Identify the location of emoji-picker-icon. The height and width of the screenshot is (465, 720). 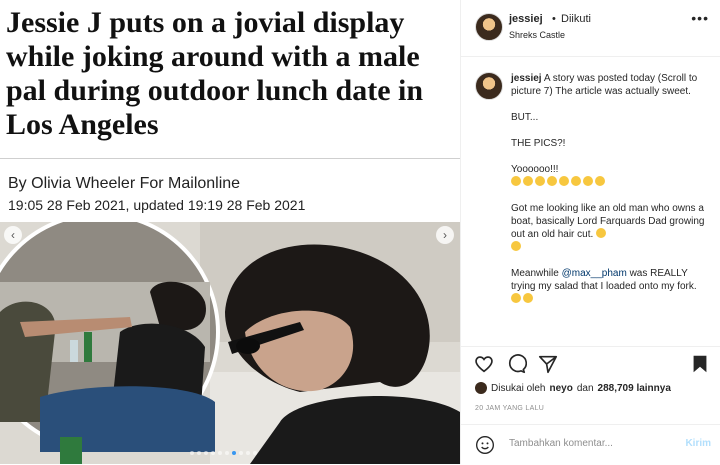
(485, 445).